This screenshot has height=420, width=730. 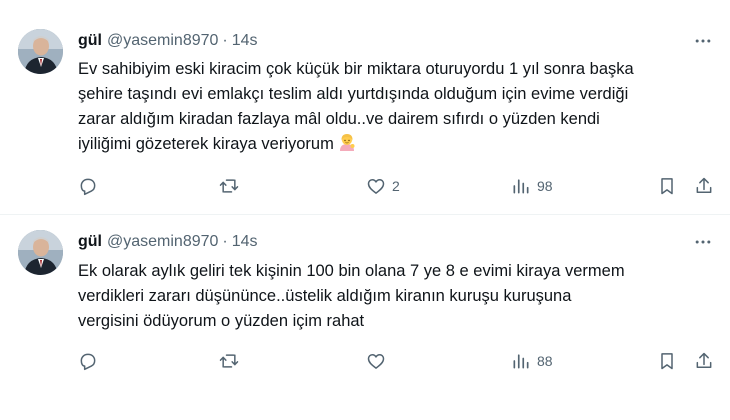 What do you see at coordinates (347, 142) in the screenshot?
I see `person-tipping-hand-emoji` at bounding box center [347, 142].